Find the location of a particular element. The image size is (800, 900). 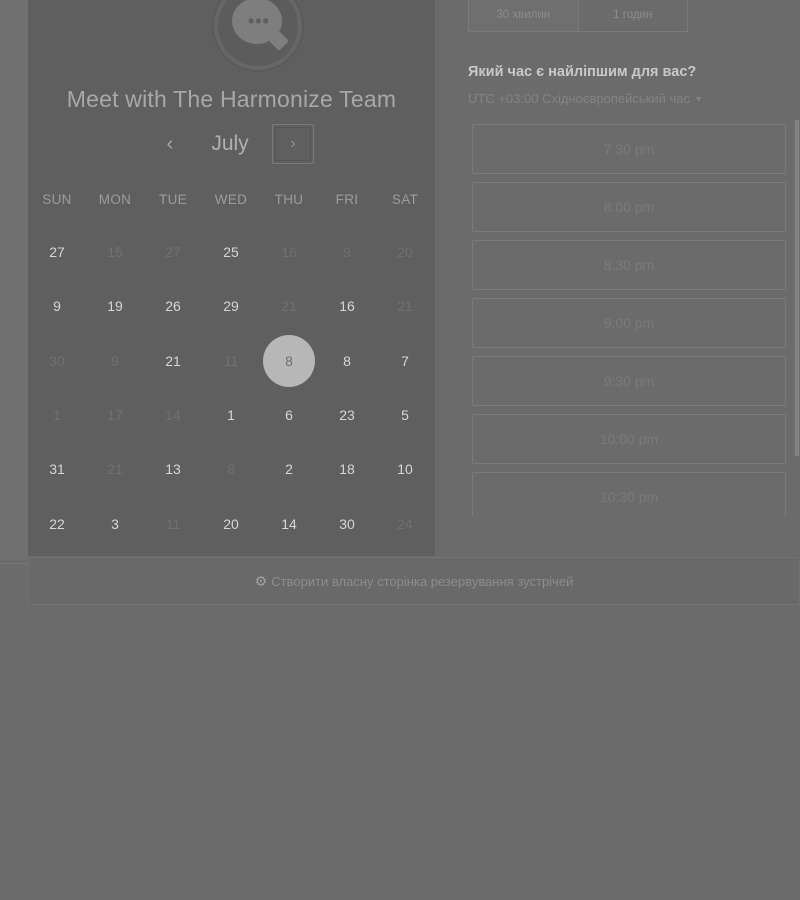

caret-down-icon: ▼ is located at coordinates (698, 99).